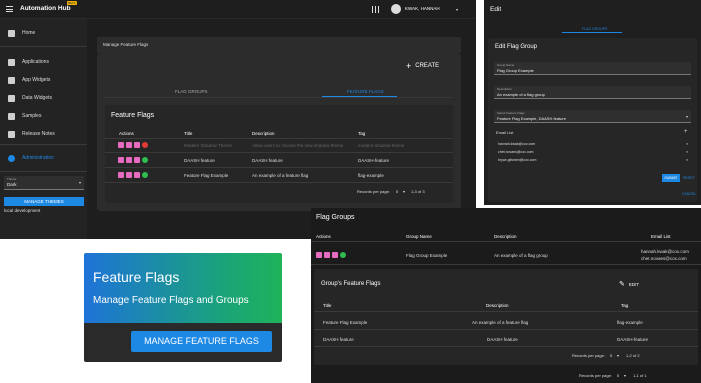 This screenshot has height=383, width=701. What do you see at coordinates (671, 178) in the screenshot?
I see `submit-button: SUBMIT` at bounding box center [671, 178].